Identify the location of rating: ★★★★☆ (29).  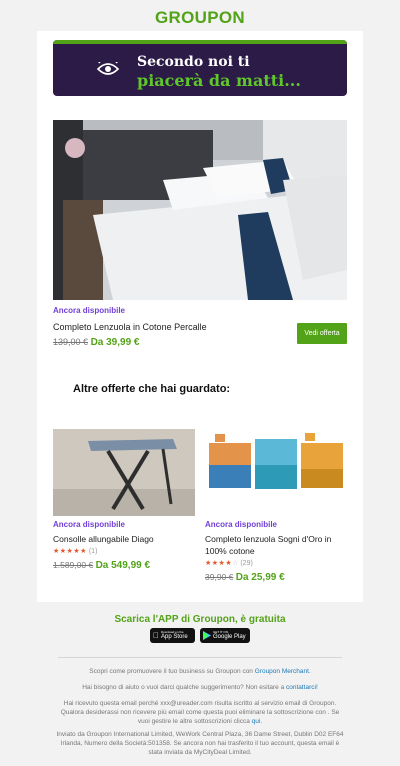
(276, 563).